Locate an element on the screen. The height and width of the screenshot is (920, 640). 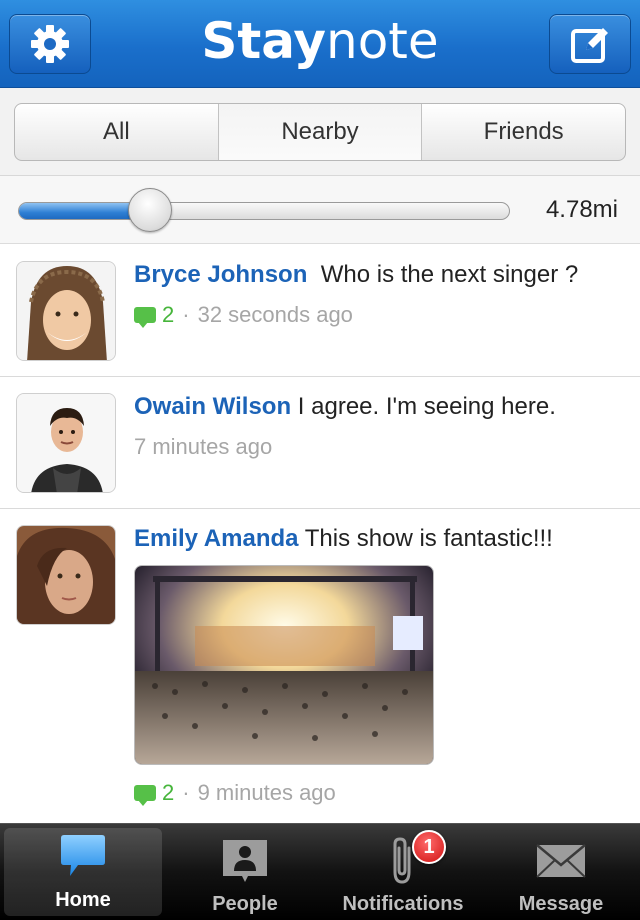
post-time: 7 minutes ago is located at coordinates (203, 446).